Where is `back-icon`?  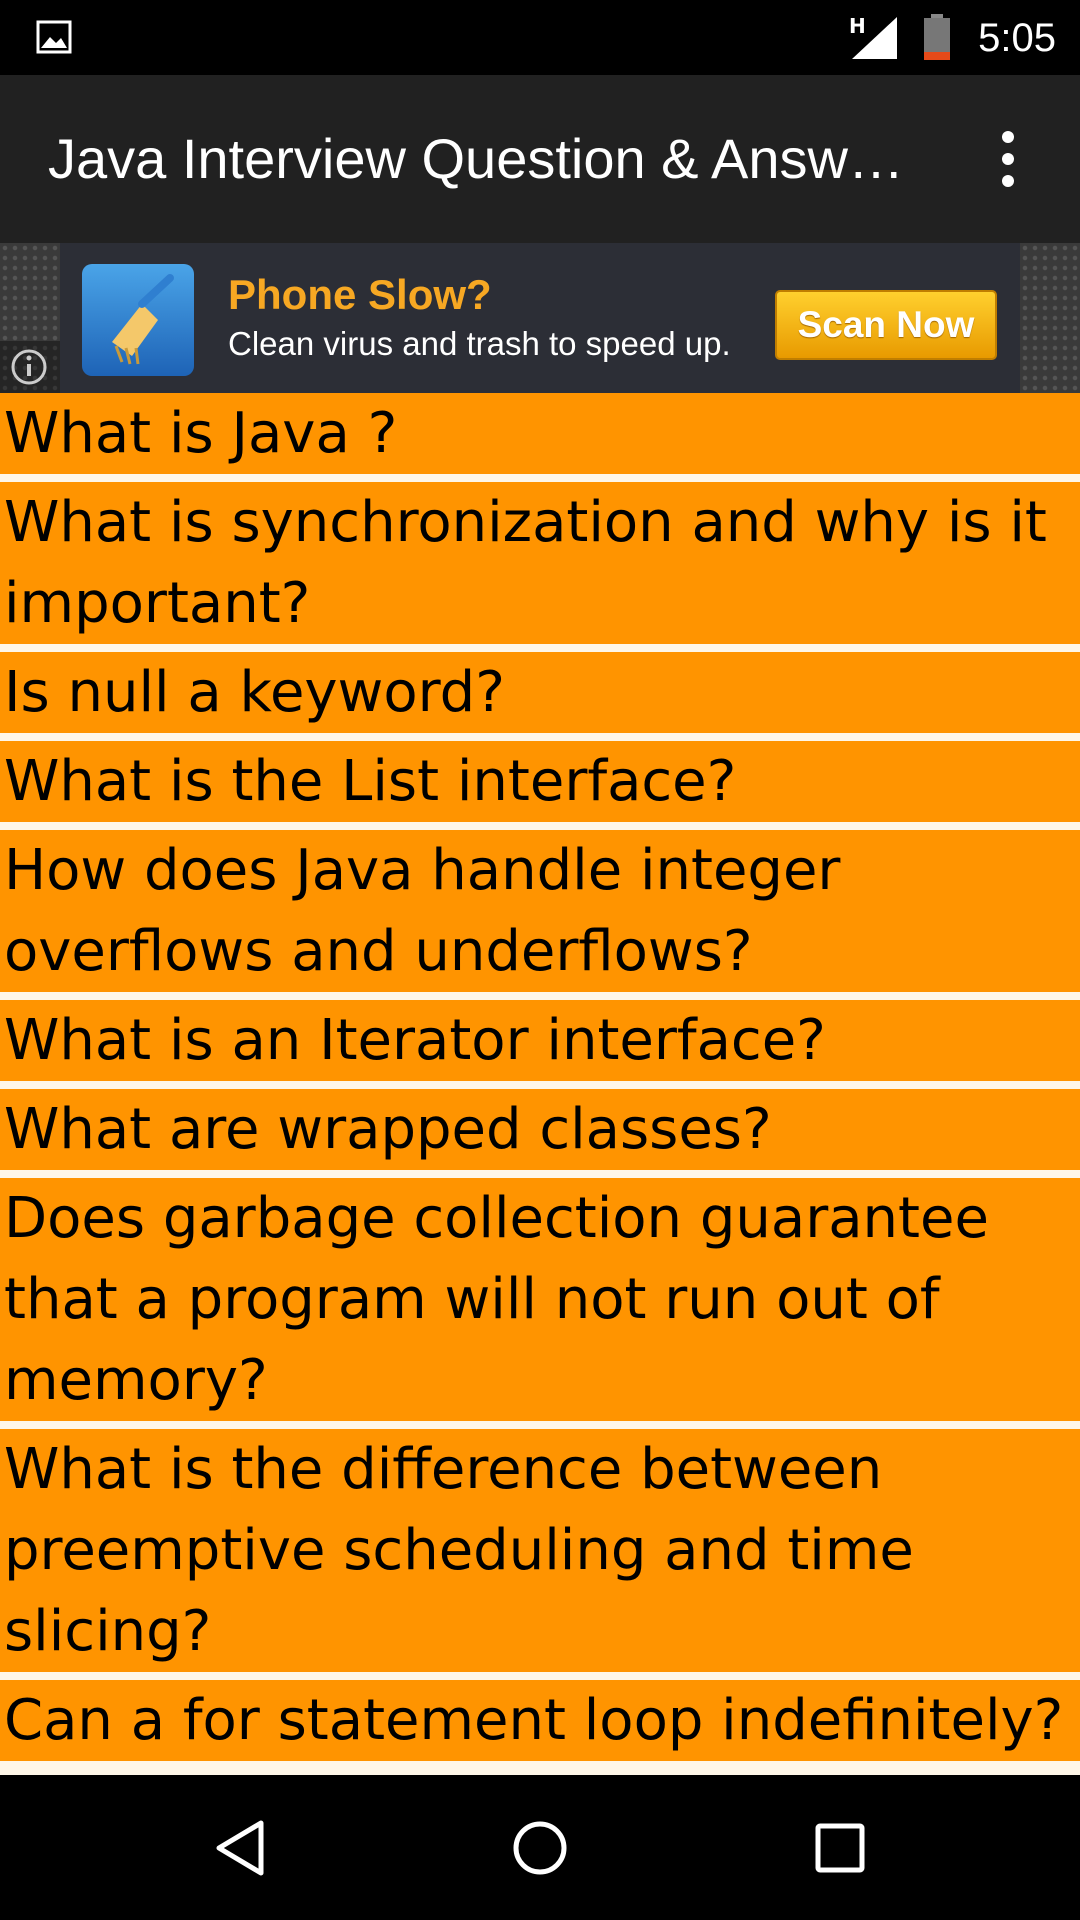 back-icon is located at coordinates (240, 1848).